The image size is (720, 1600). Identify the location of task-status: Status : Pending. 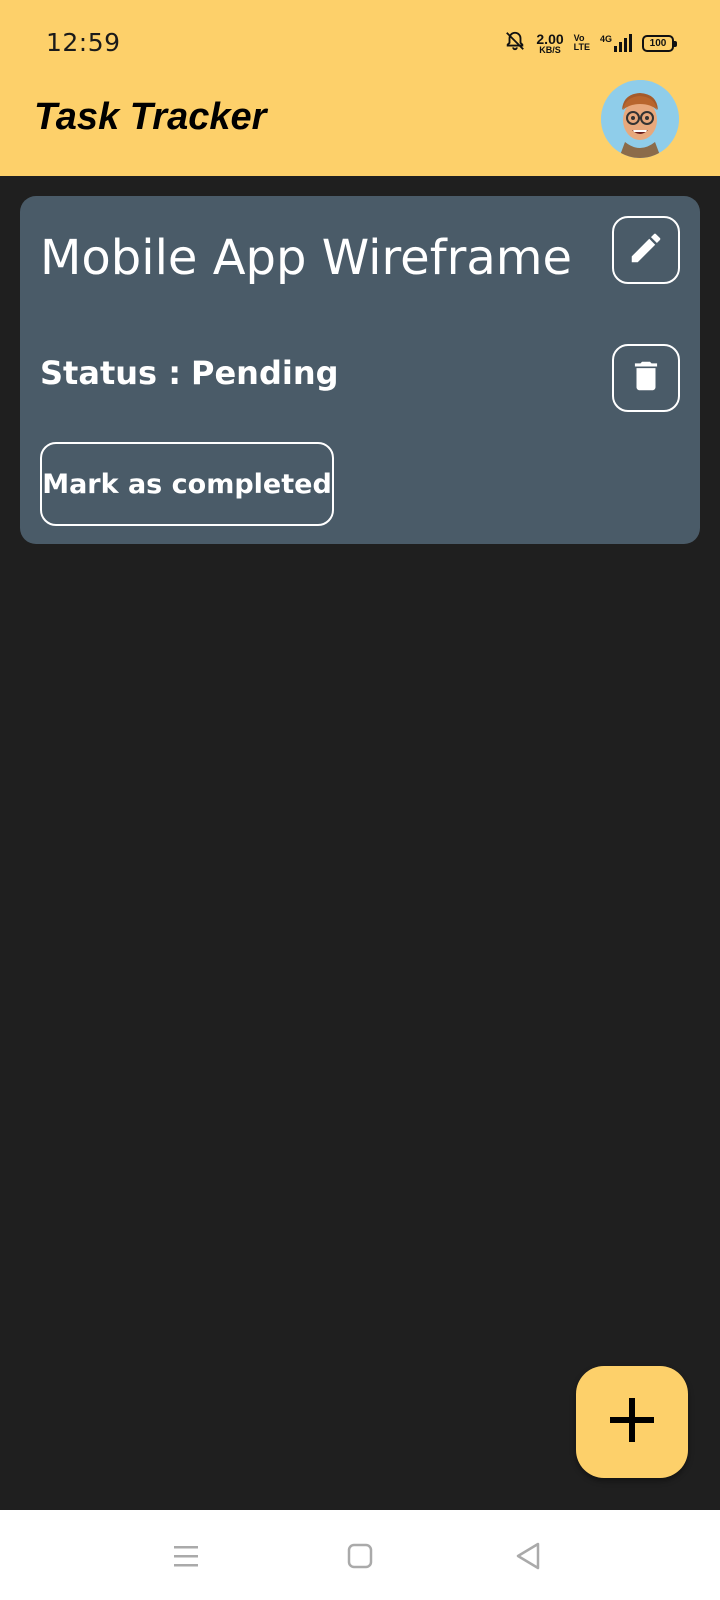
(189, 373).